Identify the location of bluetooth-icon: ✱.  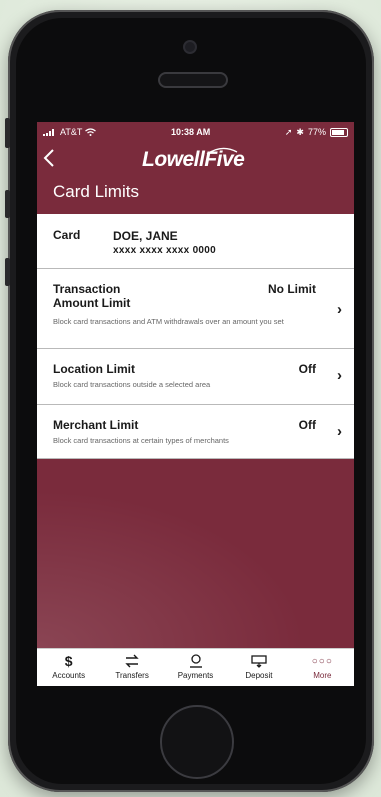
(300, 131).